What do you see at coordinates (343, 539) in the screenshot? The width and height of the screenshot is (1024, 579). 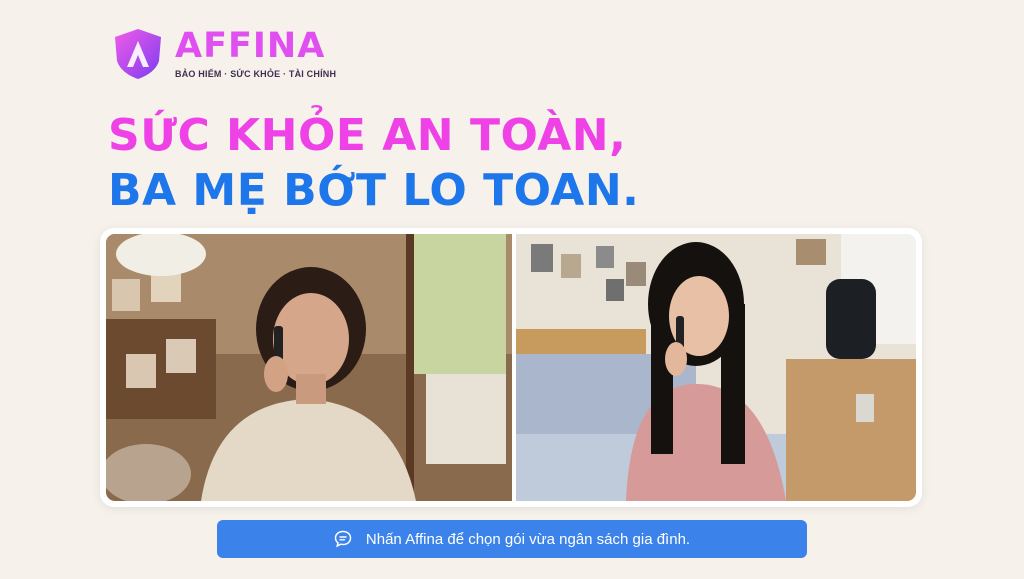 I see `chat-bubble-icon` at bounding box center [343, 539].